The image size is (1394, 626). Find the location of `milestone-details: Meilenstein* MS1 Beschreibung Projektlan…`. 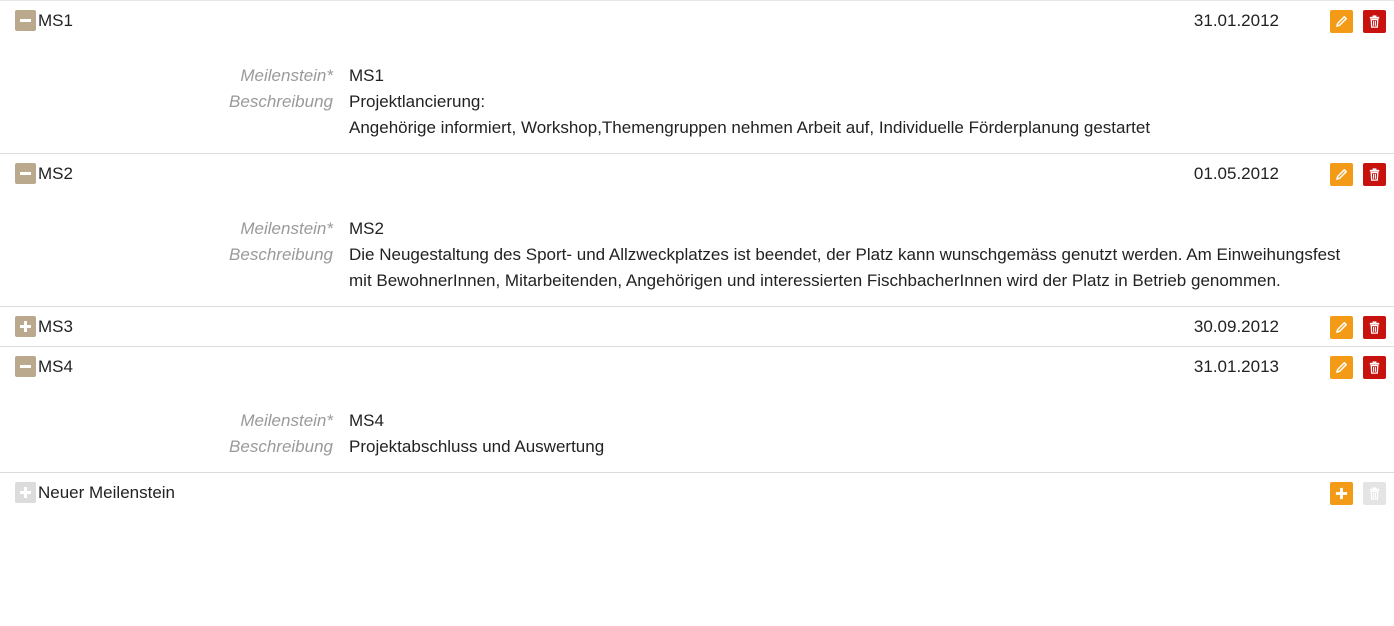

milestone-details: Meilenstein* MS1 Beschreibung Projektlan… is located at coordinates (697, 108).